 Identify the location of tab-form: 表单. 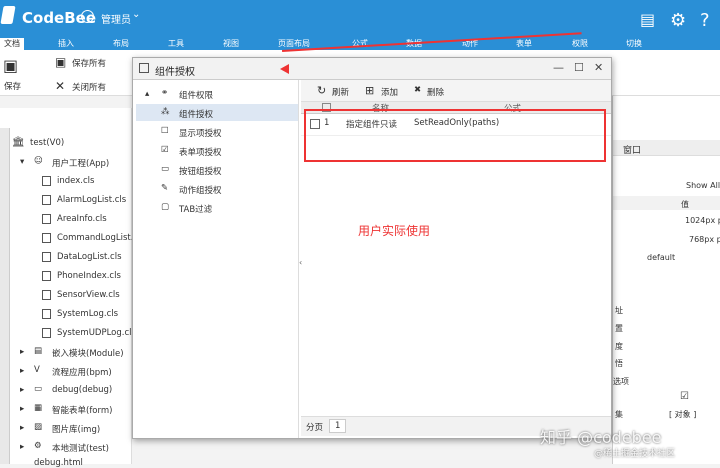
(524, 44).